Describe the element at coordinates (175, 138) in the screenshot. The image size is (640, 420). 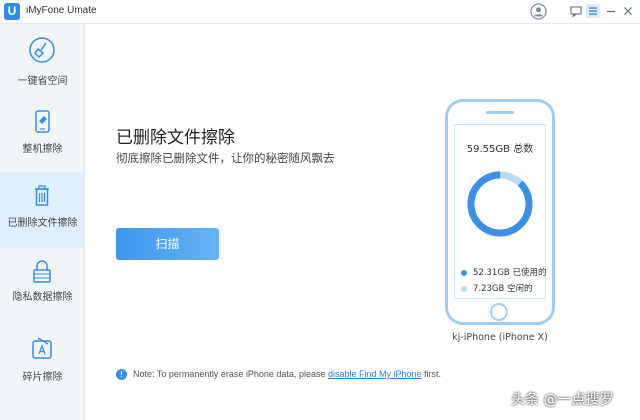
I see `page-title: 已删除文件擦除` at that location.